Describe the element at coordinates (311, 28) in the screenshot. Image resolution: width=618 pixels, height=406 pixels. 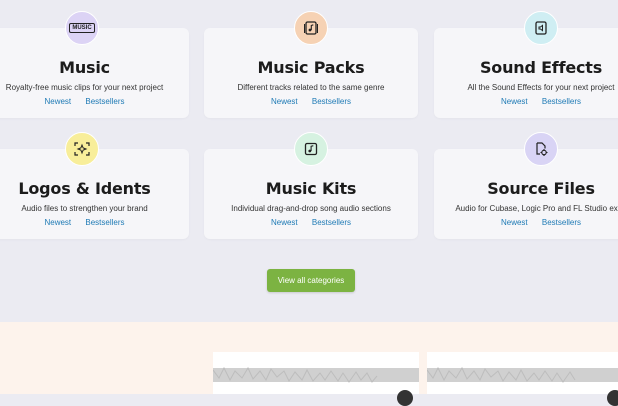
I see `music-pack-icon` at that location.